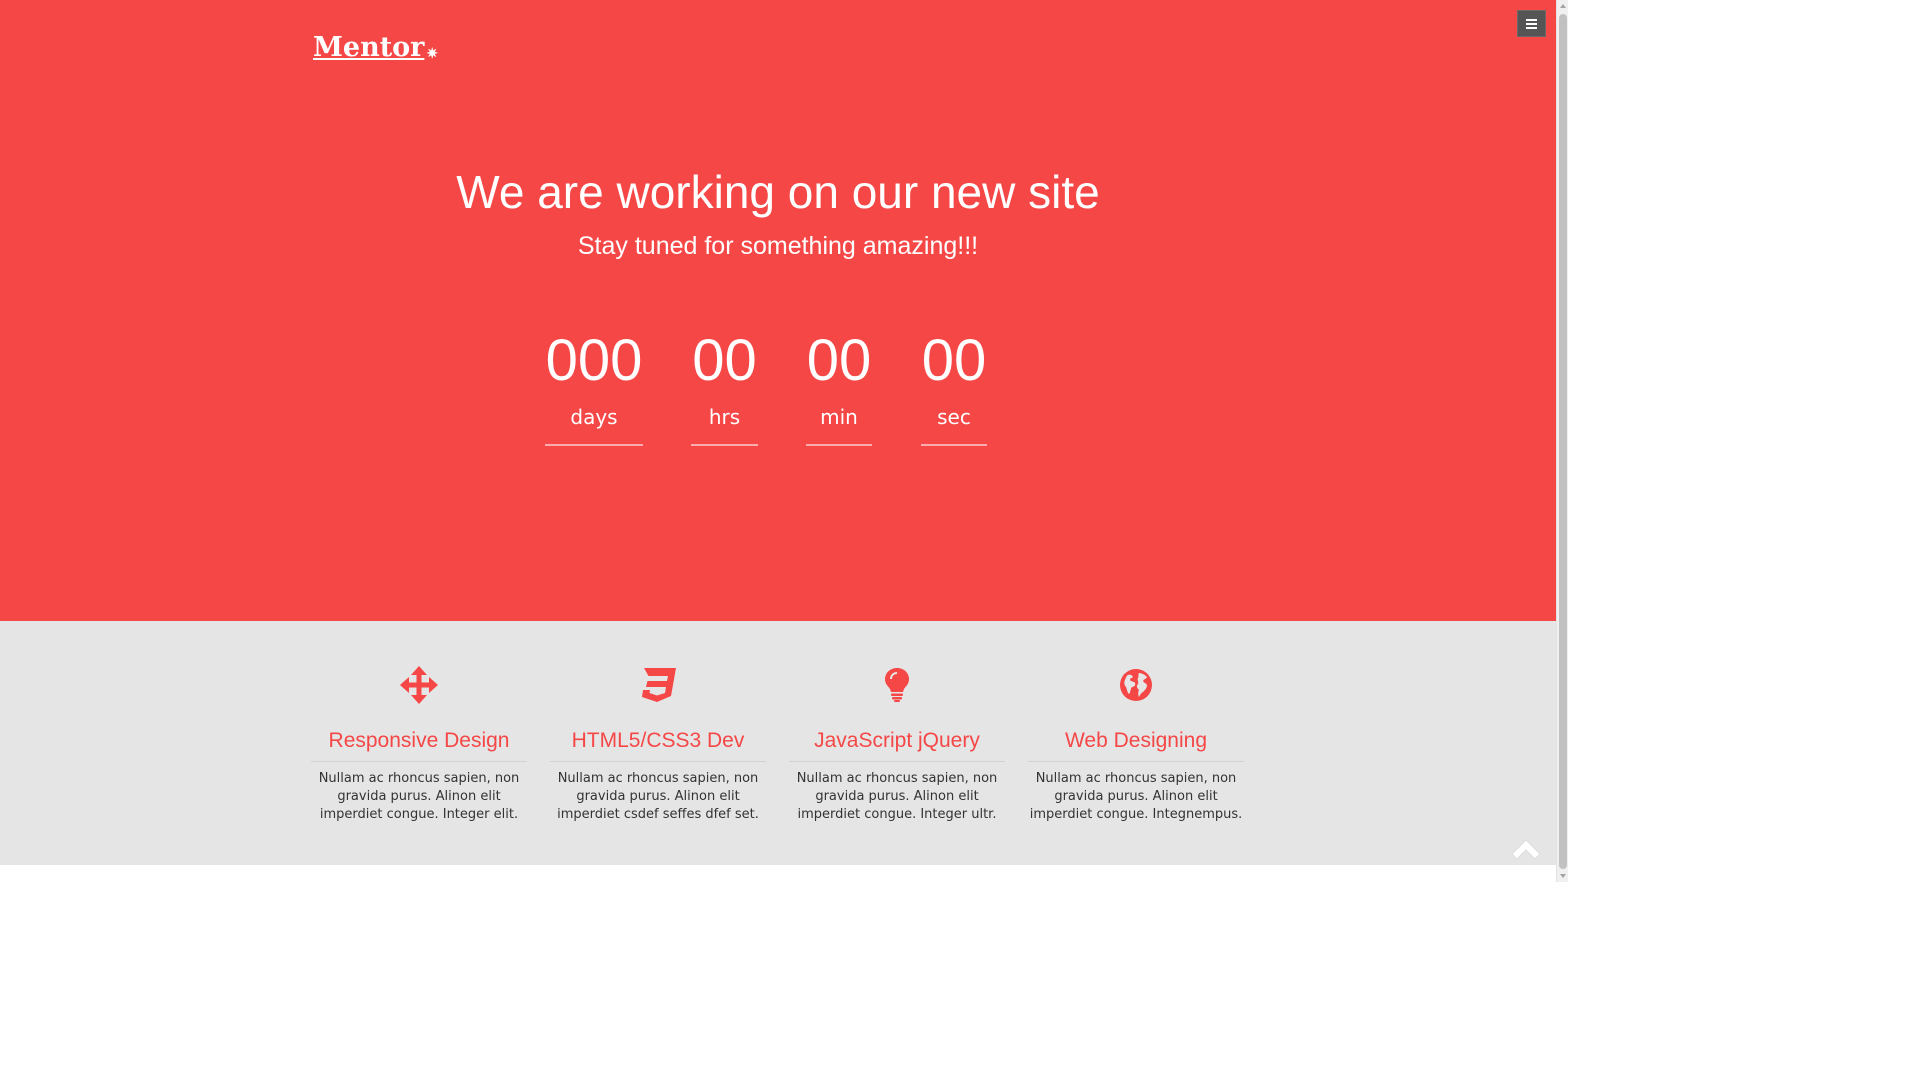  Describe the element at coordinates (432, 54) in the screenshot. I see `logo-star-icon: ✷` at that location.